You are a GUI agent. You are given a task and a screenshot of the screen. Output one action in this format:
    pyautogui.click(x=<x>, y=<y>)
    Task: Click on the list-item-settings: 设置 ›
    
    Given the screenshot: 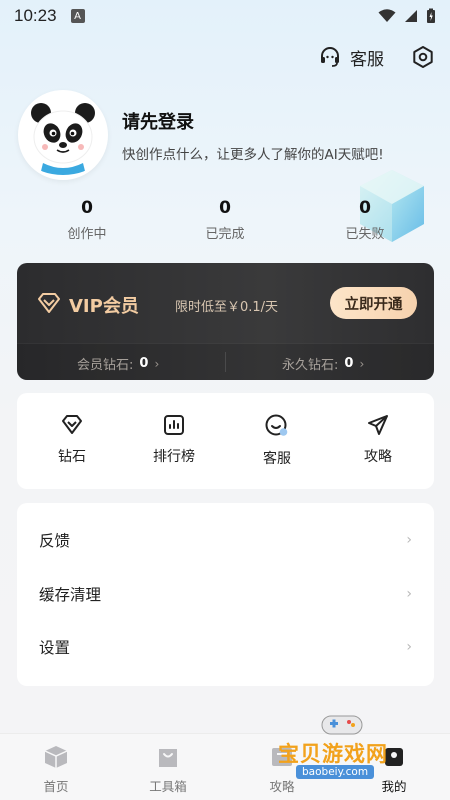 What is the action you would take?
    pyautogui.click(x=225, y=647)
    